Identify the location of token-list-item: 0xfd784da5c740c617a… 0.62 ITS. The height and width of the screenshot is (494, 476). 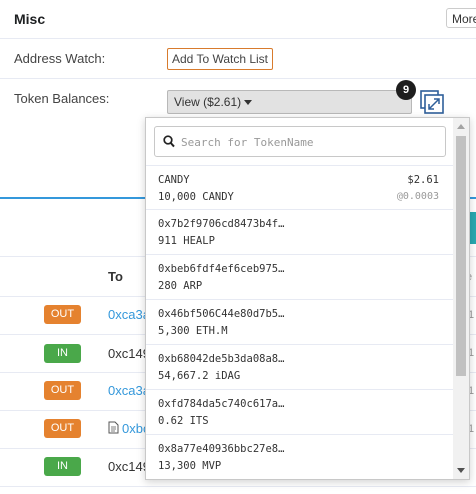
(299, 411).